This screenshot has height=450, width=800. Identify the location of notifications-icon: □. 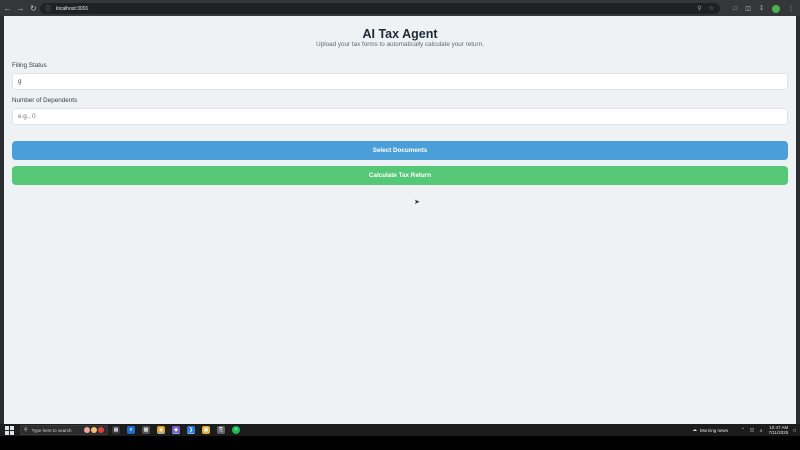
(794, 430).